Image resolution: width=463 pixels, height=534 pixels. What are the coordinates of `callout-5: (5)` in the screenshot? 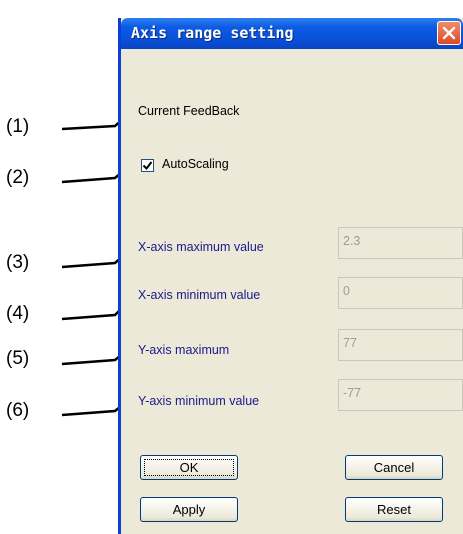 It's located at (18, 358).